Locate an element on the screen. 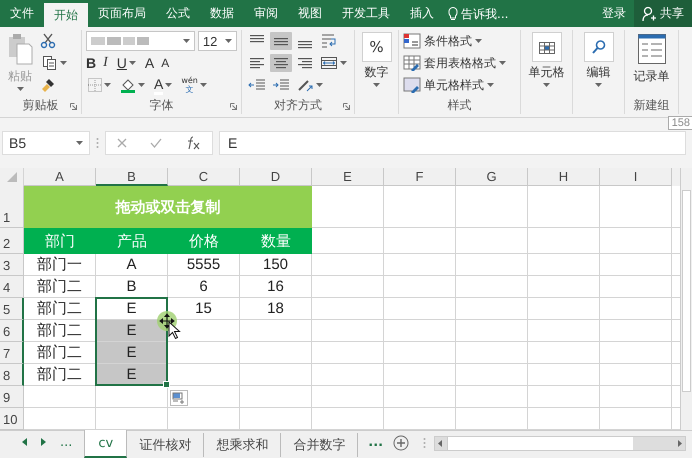 The width and height of the screenshot is (692, 458). style-menu-button: 条件格式 is located at coordinates (459, 41).